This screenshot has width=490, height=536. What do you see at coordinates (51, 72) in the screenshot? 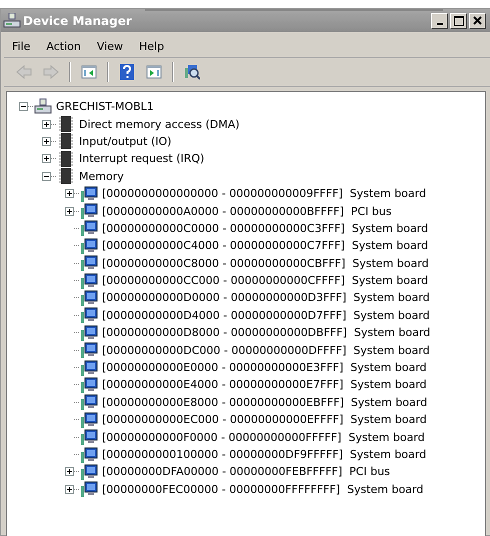
I see `forward-arrow-icon` at bounding box center [51, 72].